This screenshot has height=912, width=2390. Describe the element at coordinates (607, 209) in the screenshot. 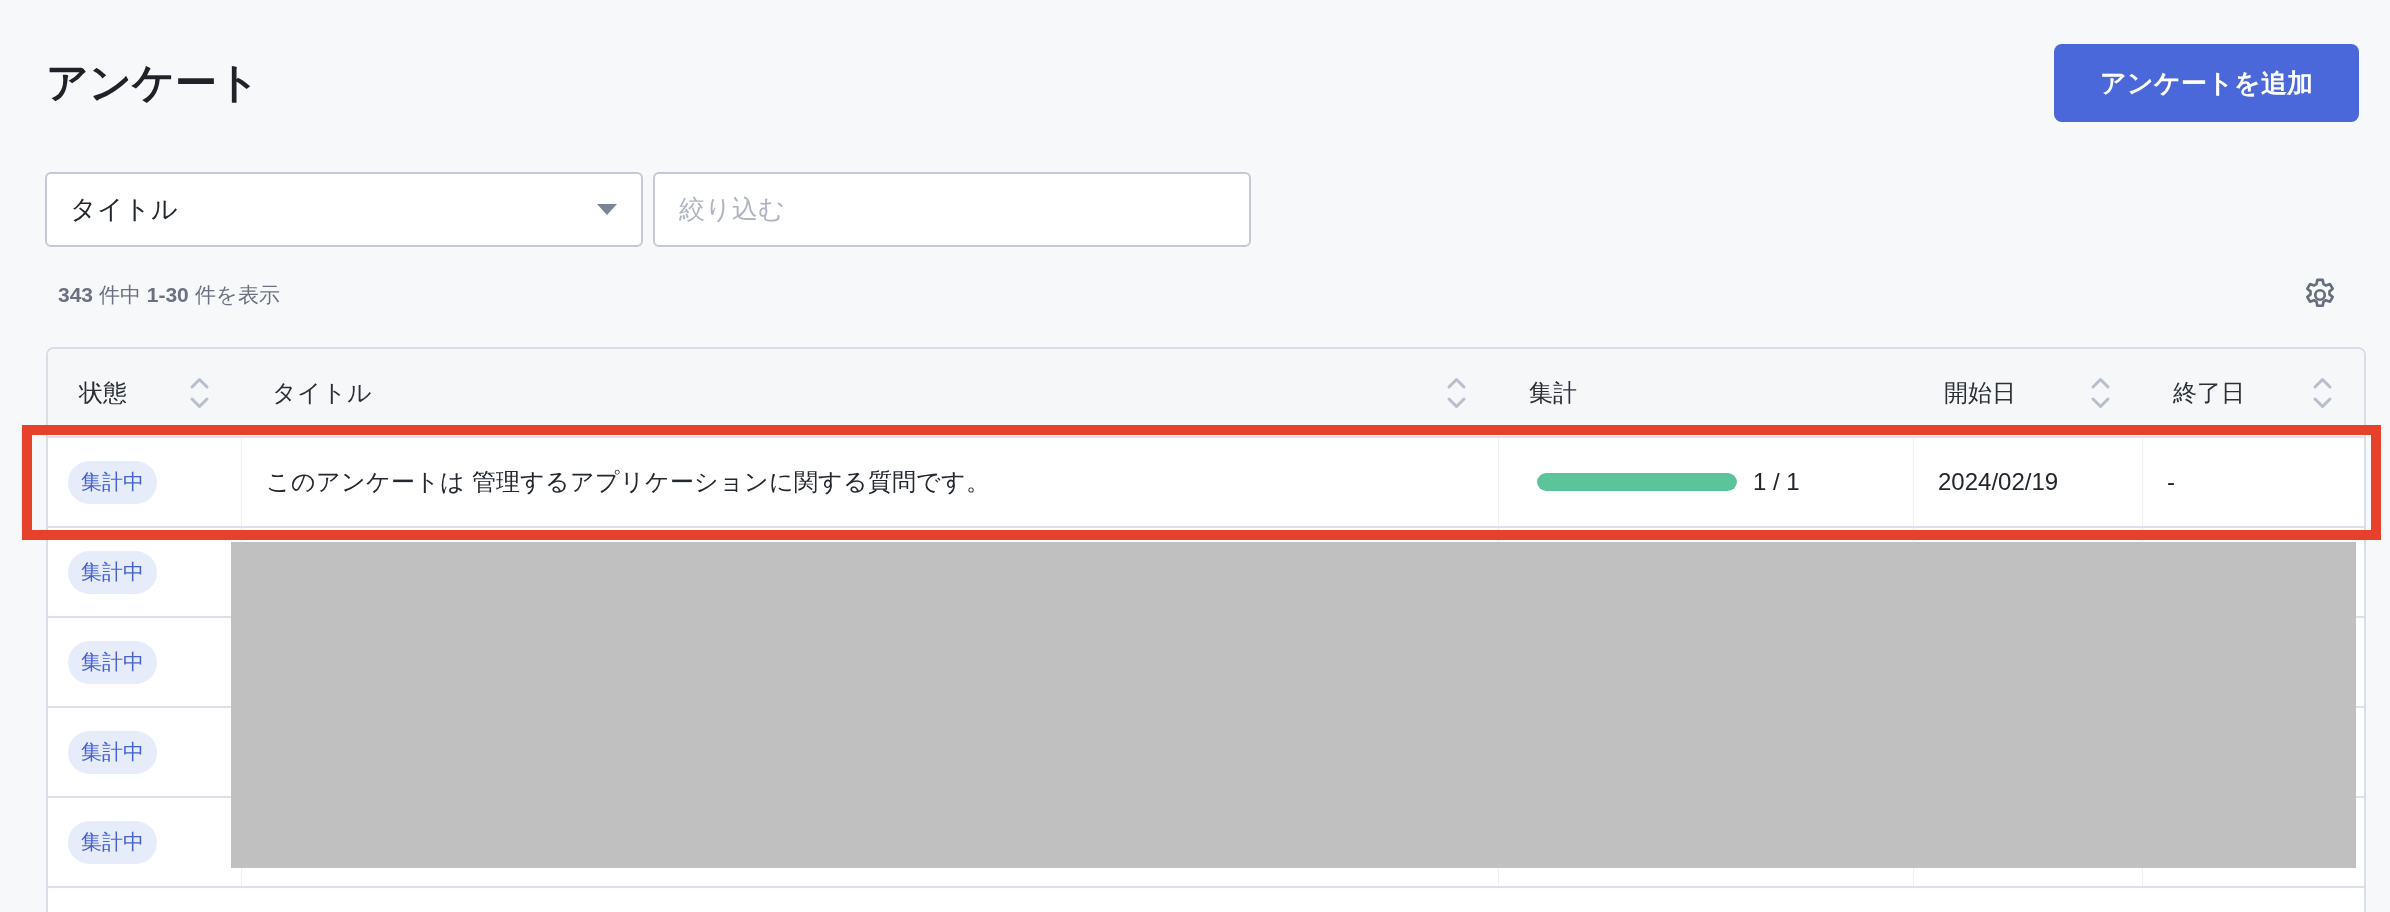

I see `caret-icon` at that location.